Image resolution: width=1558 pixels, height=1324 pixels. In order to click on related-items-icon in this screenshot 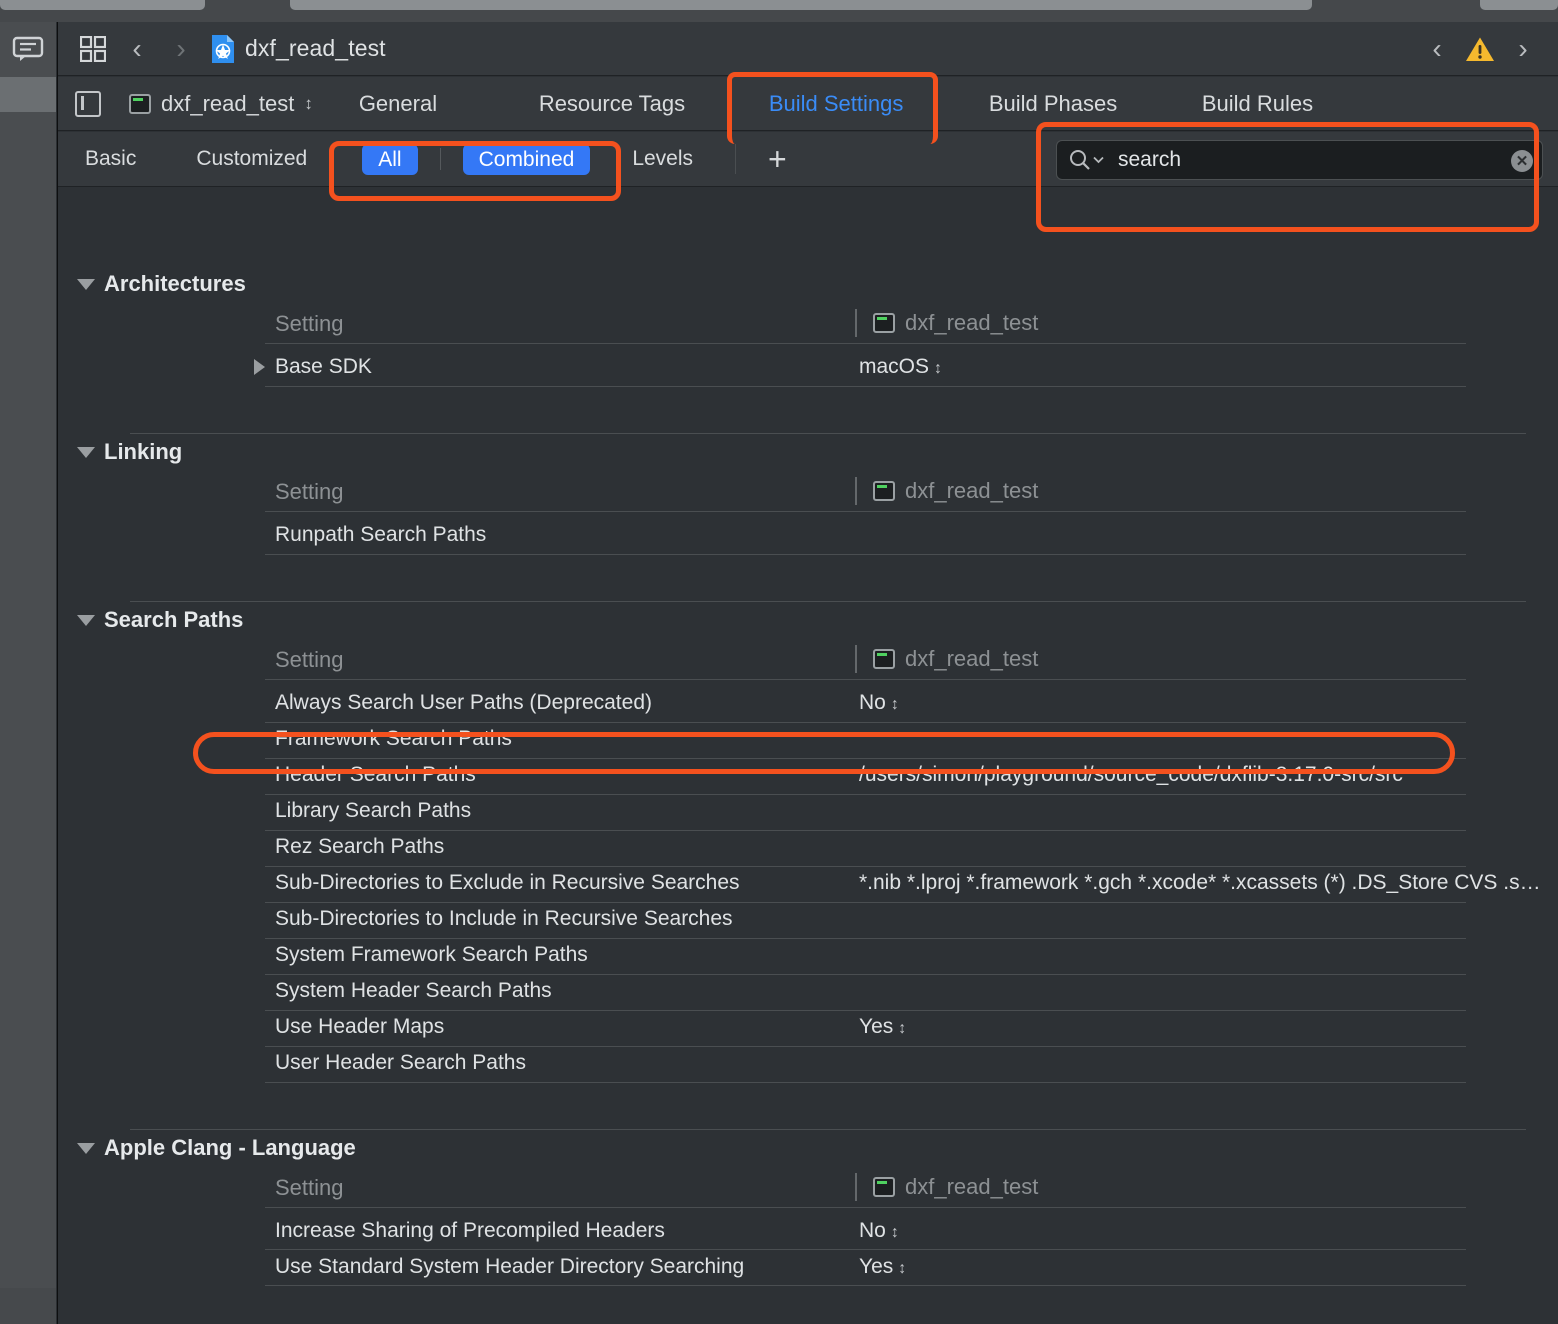, I will do `click(93, 49)`.